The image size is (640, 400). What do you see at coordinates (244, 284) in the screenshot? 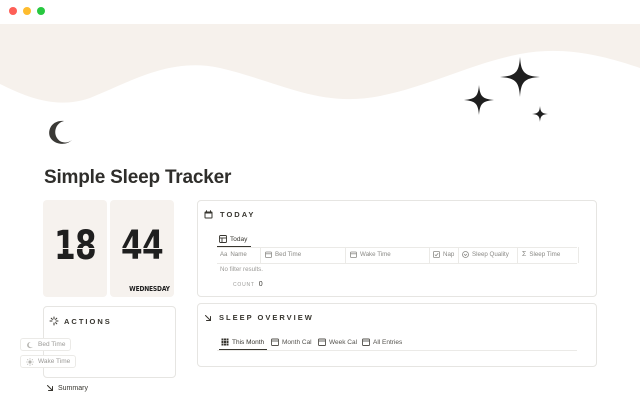
I see `count-label: COUNT` at bounding box center [244, 284].